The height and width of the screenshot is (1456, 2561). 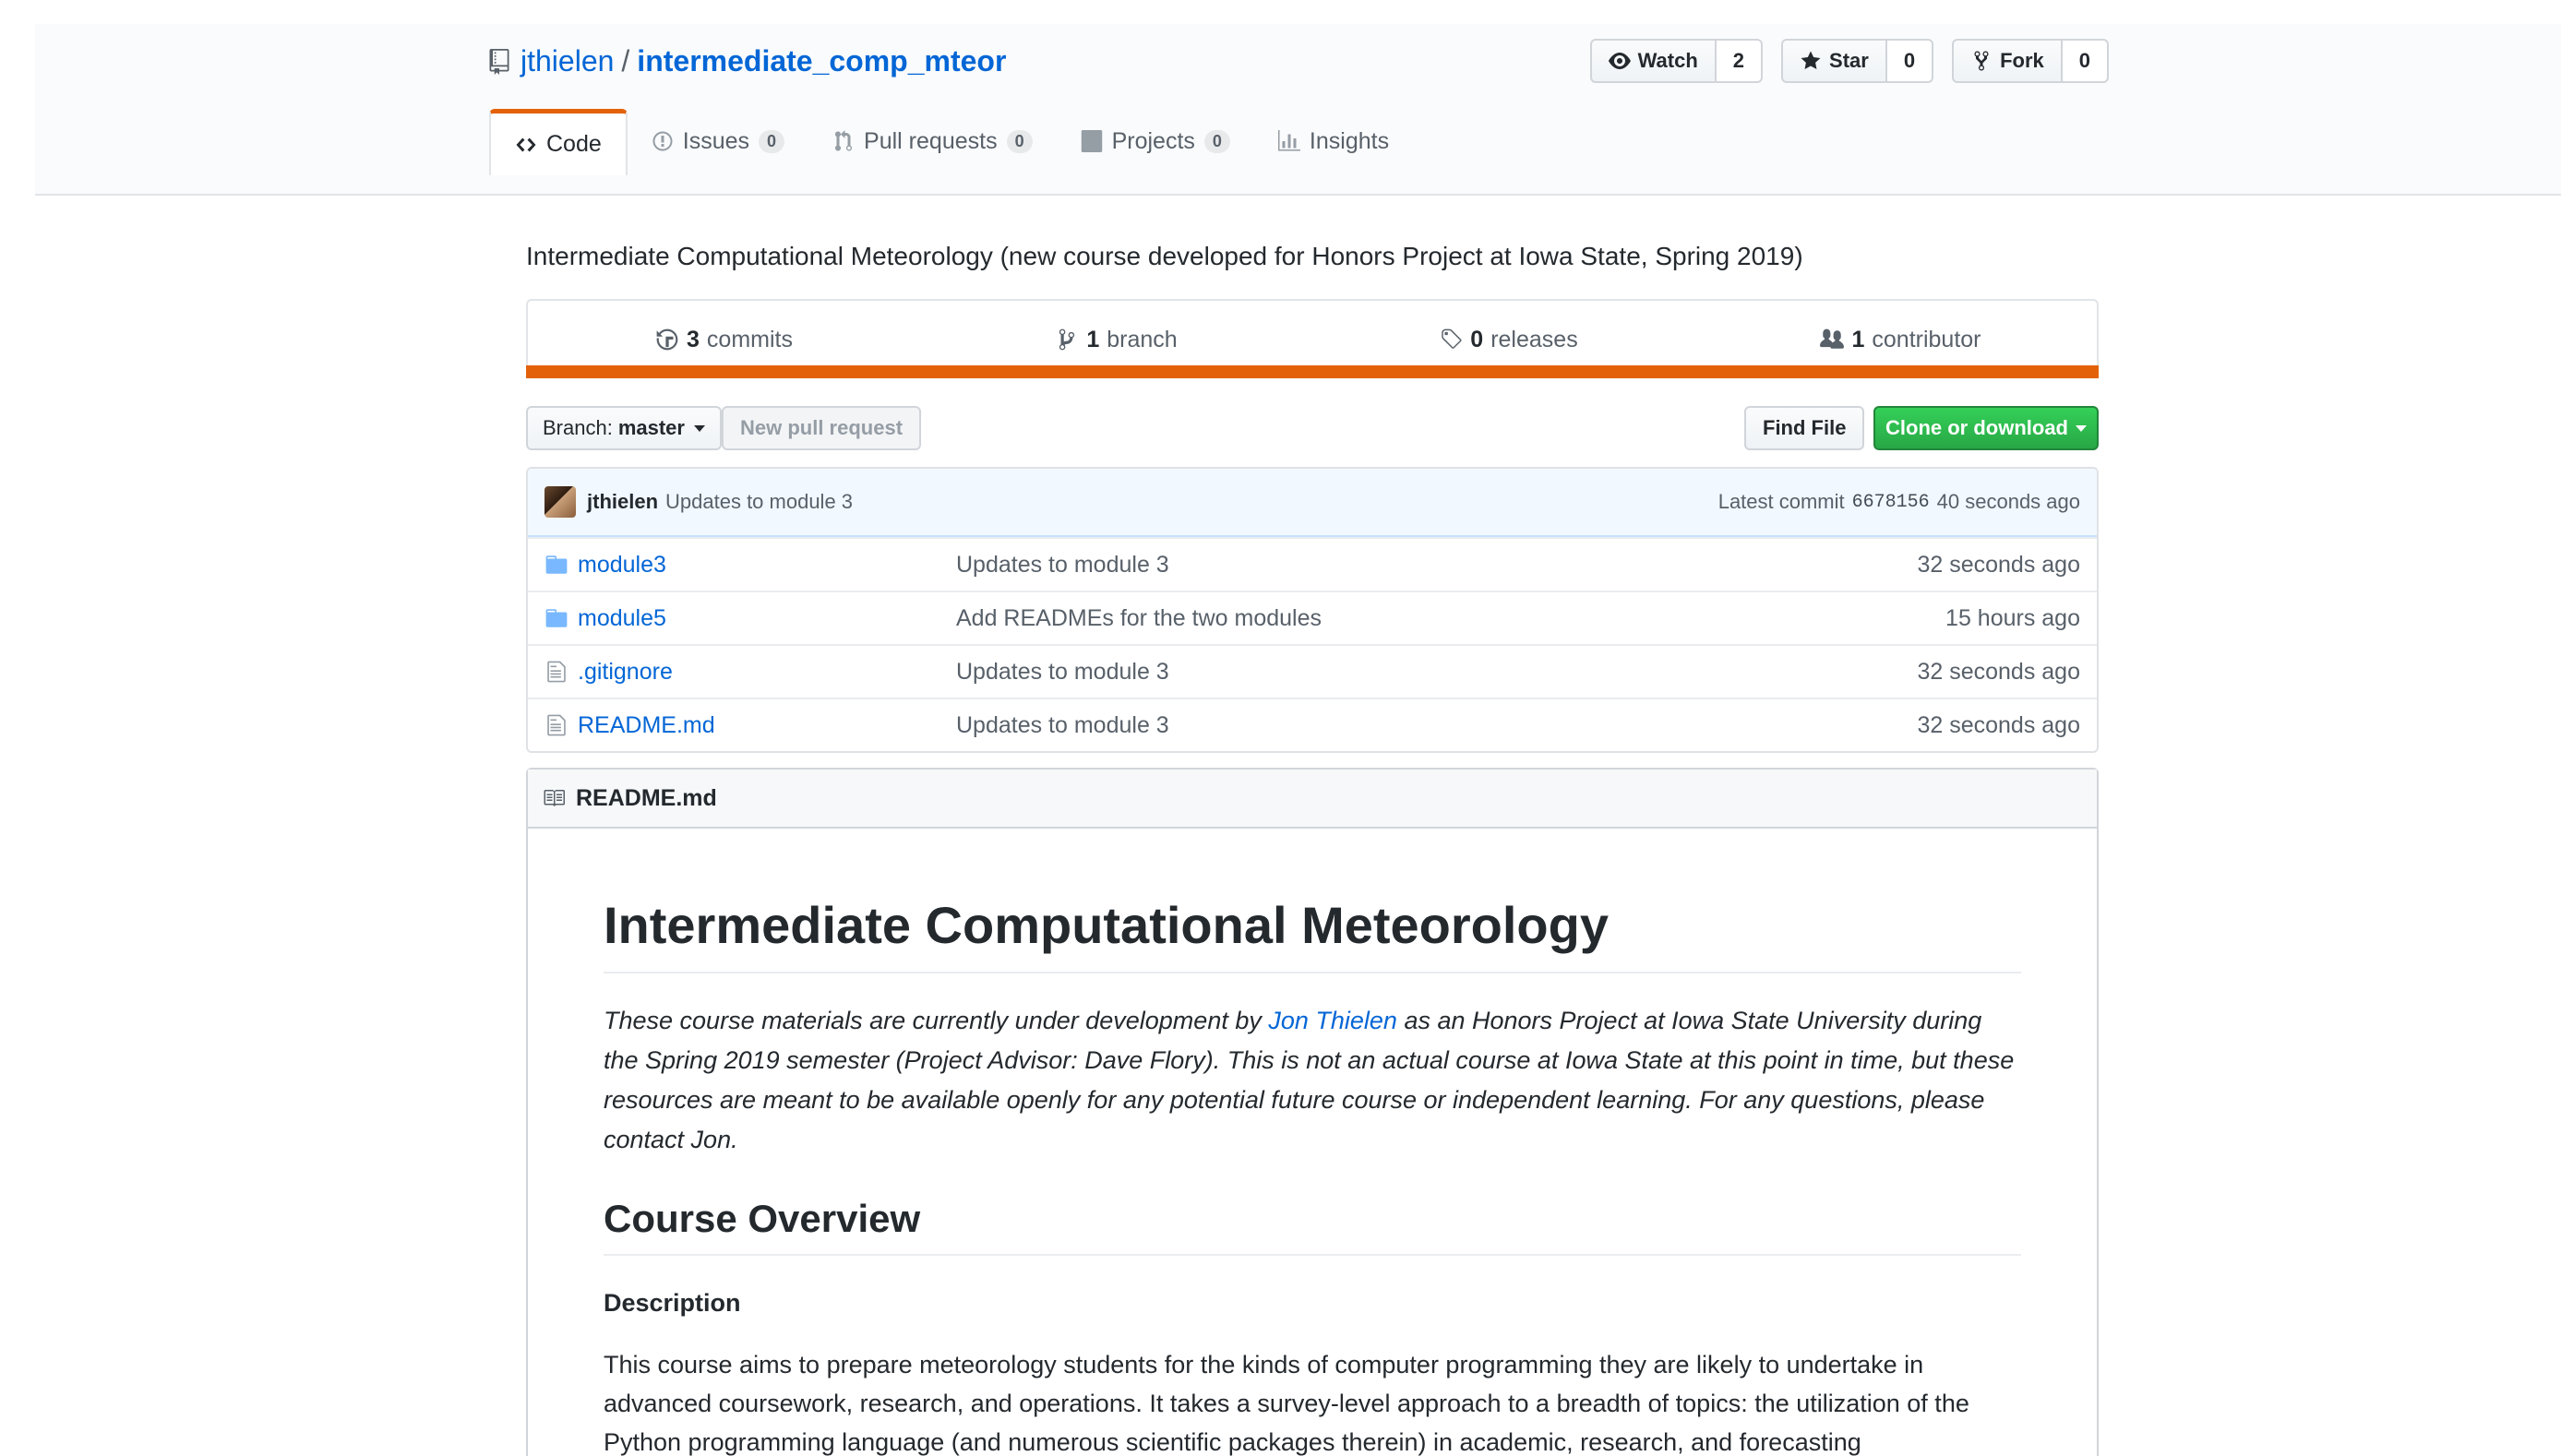 I want to click on branch-select-button: Branch: master, so click(x=624, y=428).